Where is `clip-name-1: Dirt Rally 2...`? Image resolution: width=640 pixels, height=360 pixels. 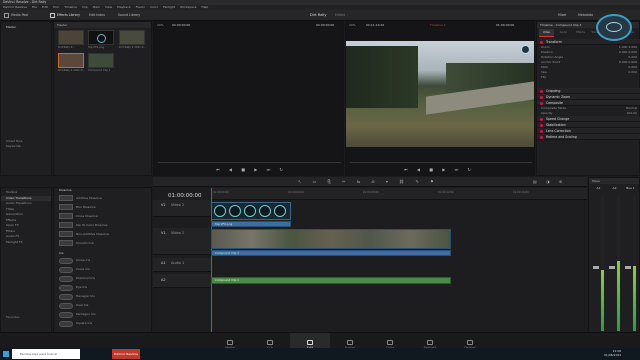 clip-name-1: Dirt Rally 2... is located at coordinates (66, 47).